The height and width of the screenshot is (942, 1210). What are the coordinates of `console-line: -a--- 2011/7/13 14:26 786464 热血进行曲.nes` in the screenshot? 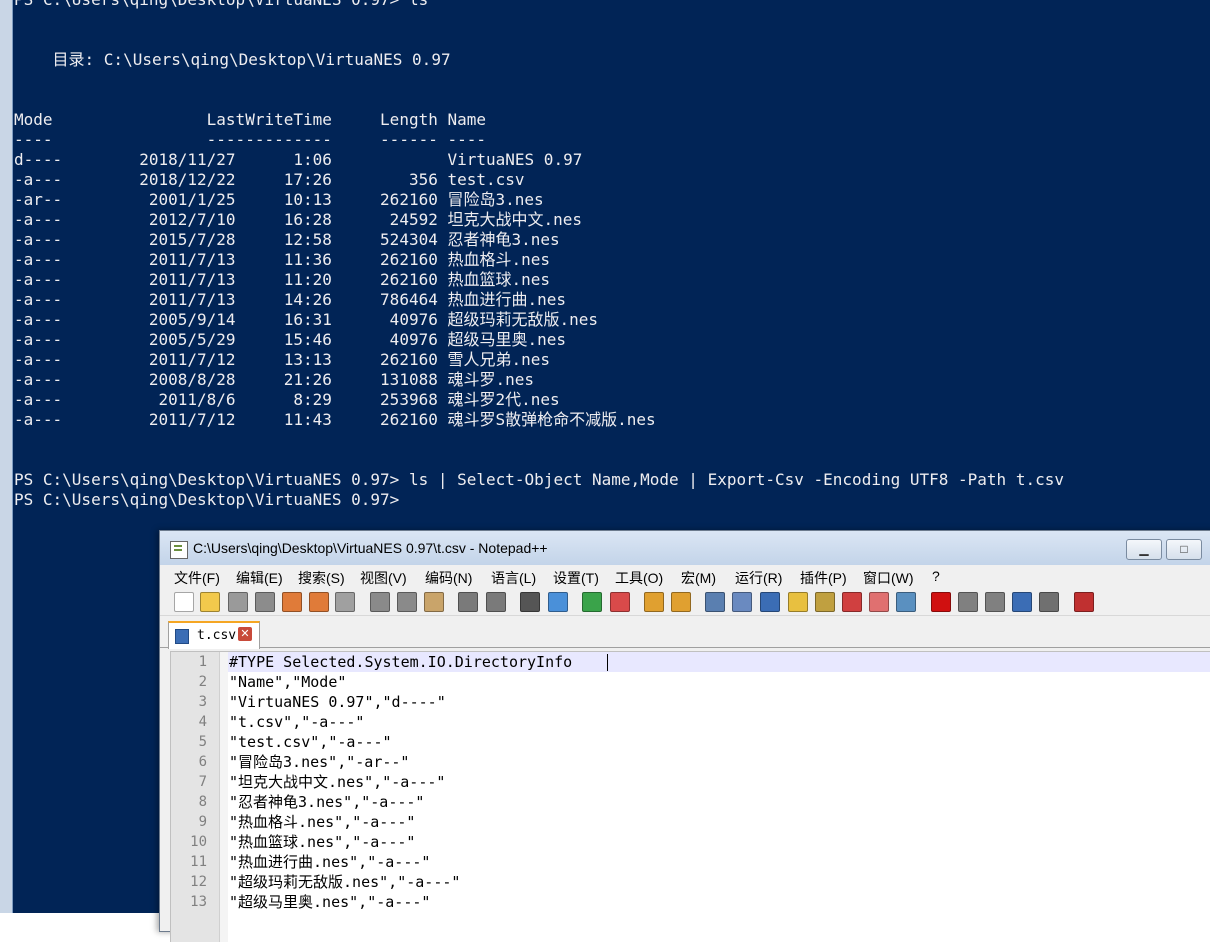 It's located at (290, 299).